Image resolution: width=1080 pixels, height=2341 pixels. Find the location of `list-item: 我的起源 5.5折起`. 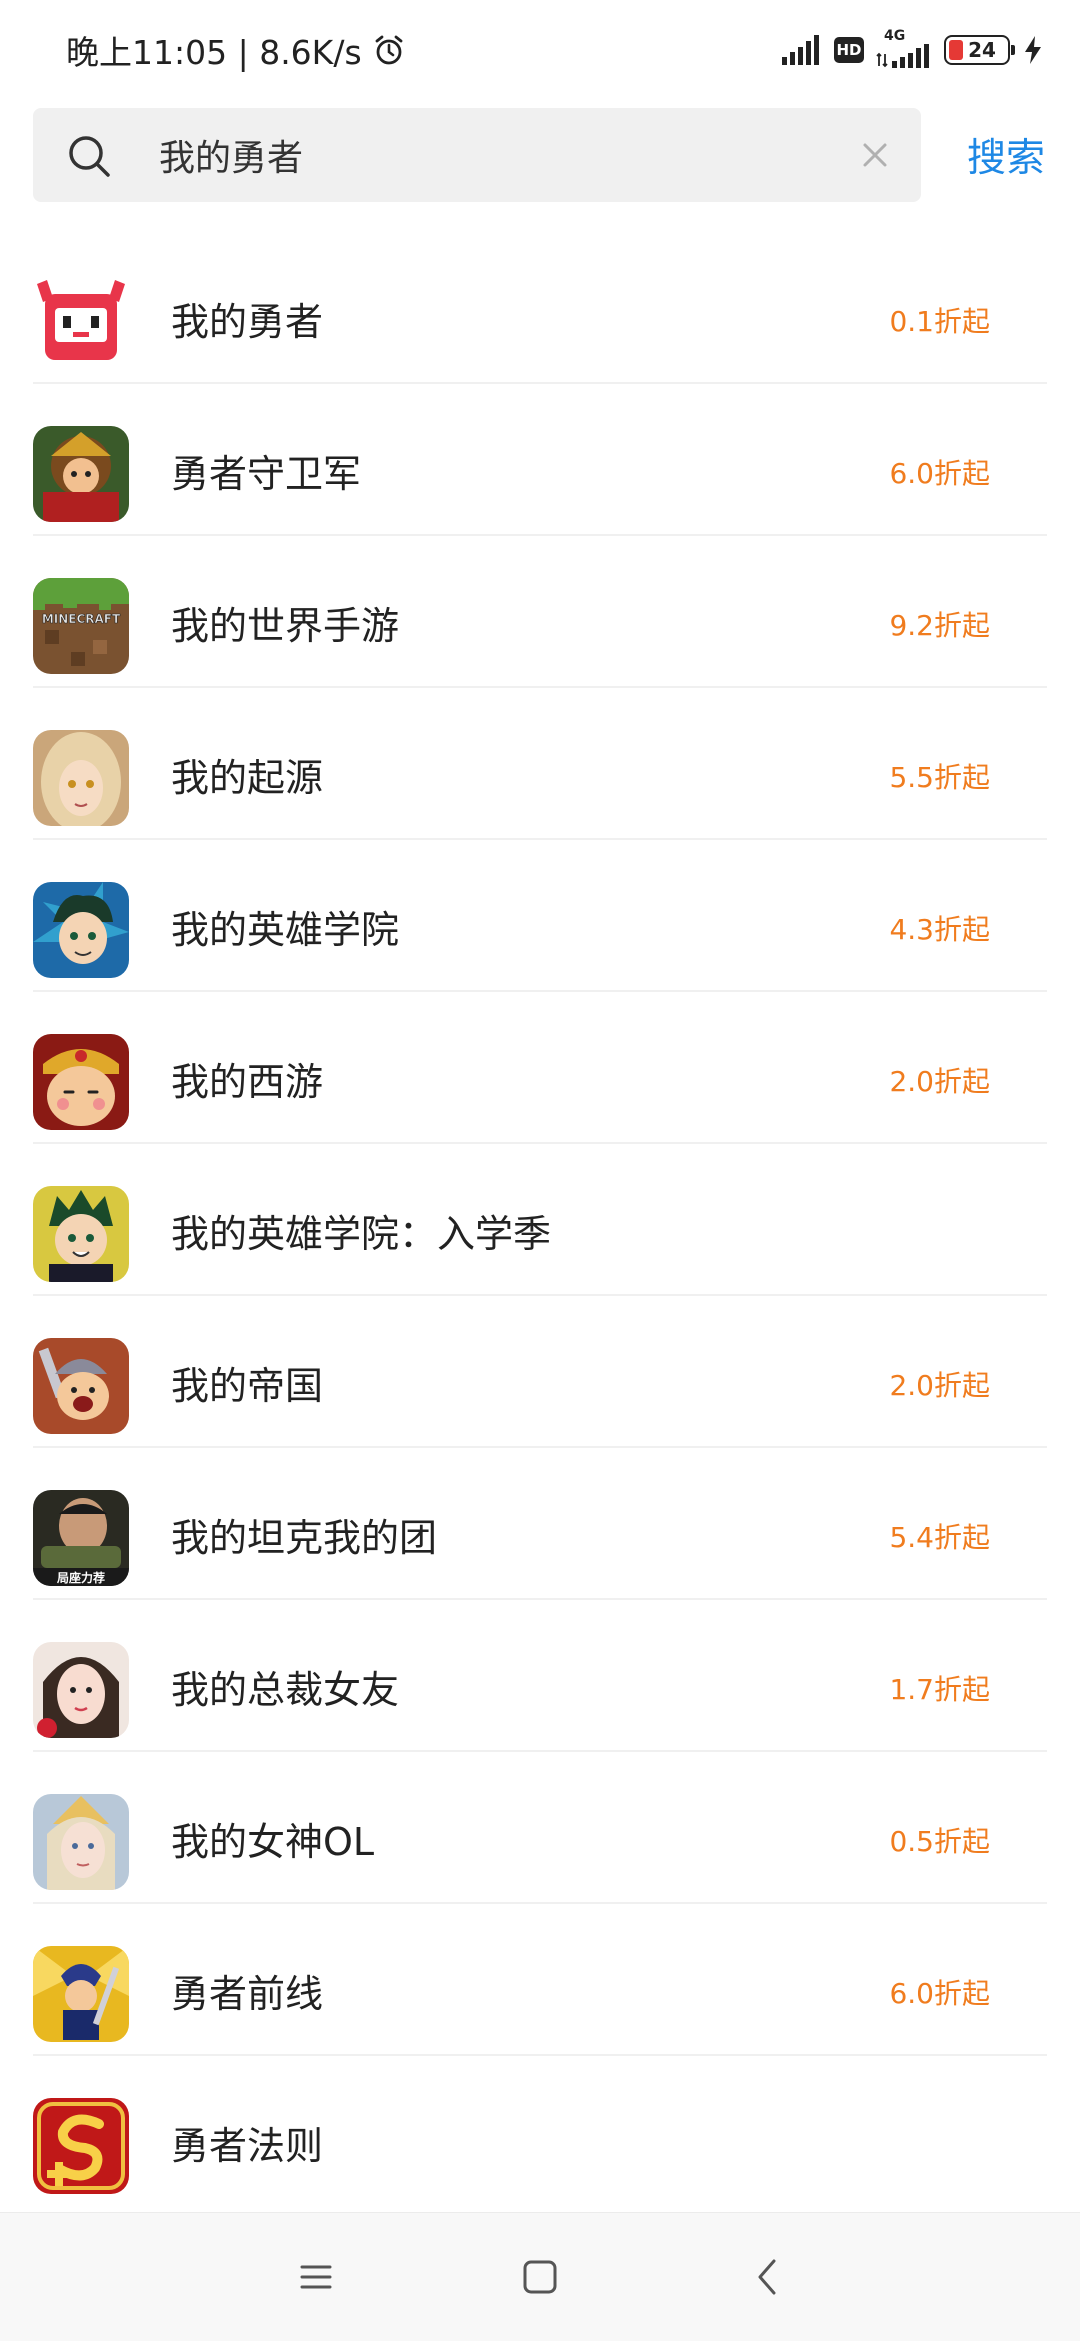

list-item: 我的起源 5.5折起 is located at coordinates (540, 764).